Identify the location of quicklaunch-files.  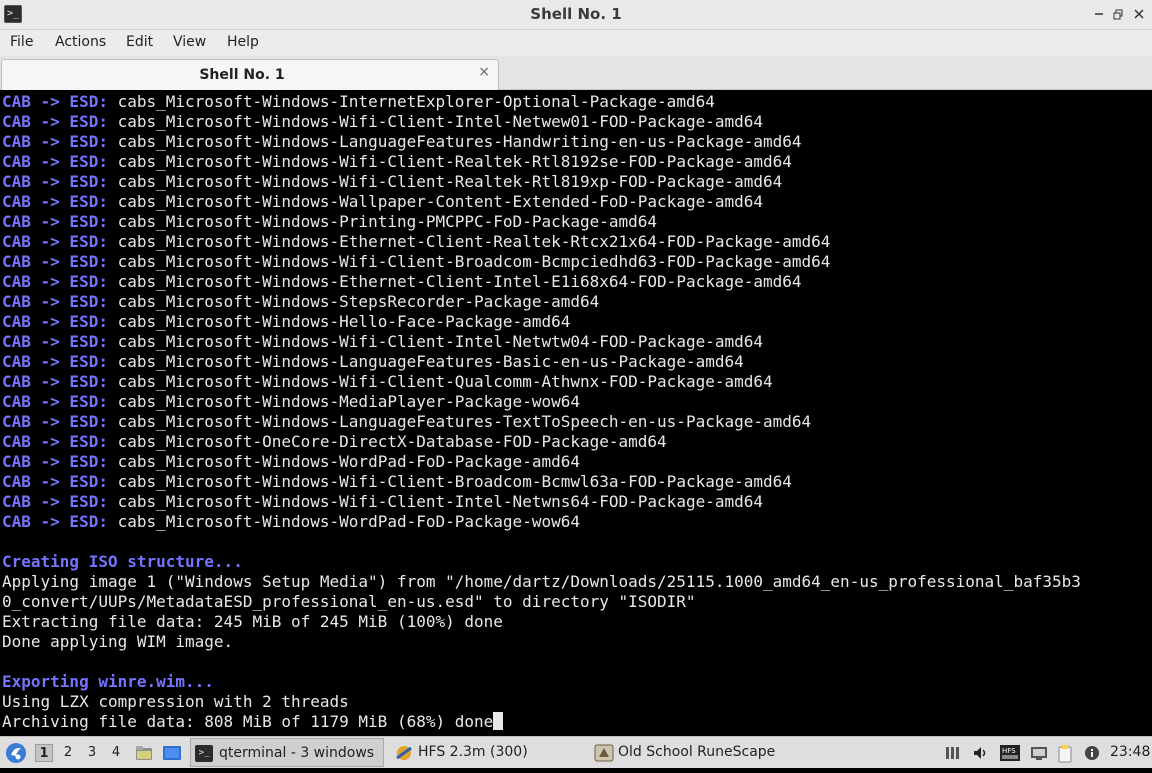
(144, 753).